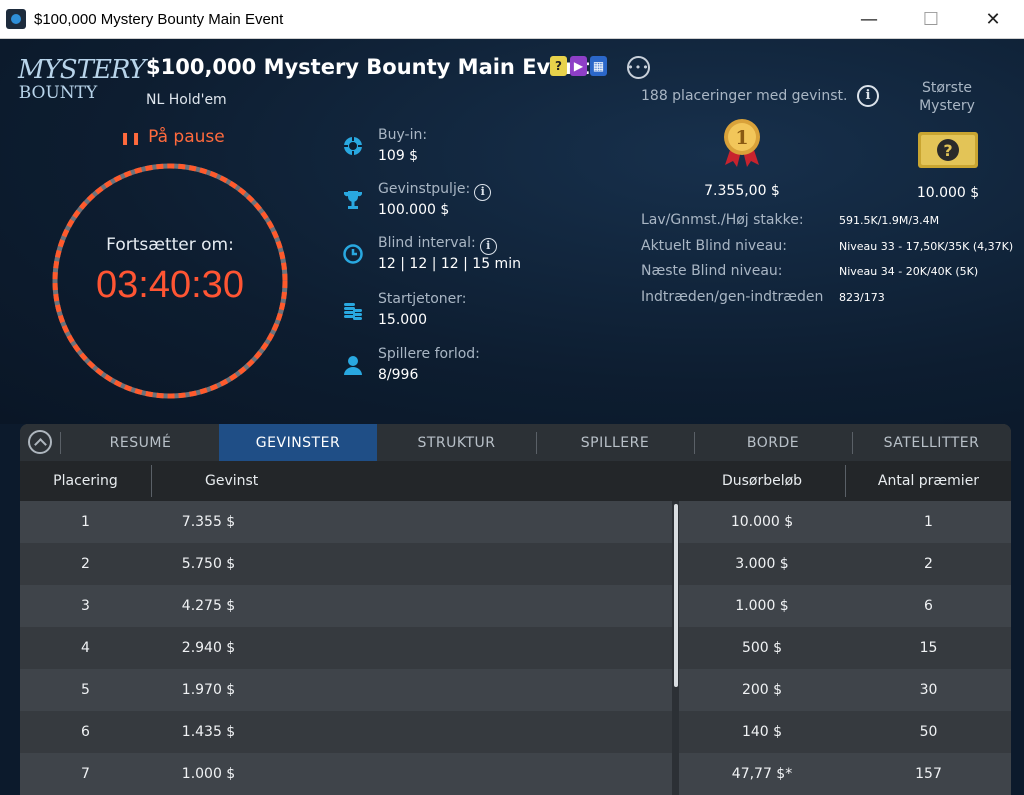 The image size is (1024, 795). I want to click on maximize-button: ☐, so click(931, 19).